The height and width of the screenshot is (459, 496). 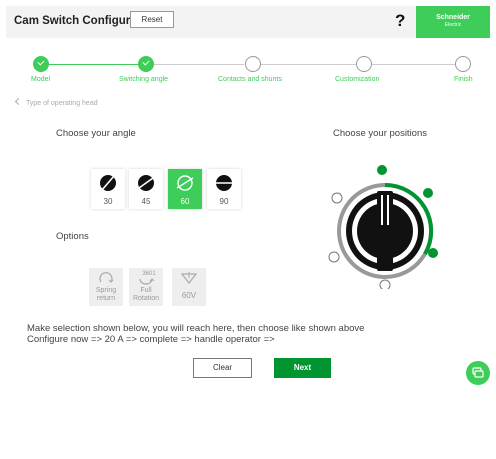 I want to click on step-customization-indicator, so click(x=364, y=64).